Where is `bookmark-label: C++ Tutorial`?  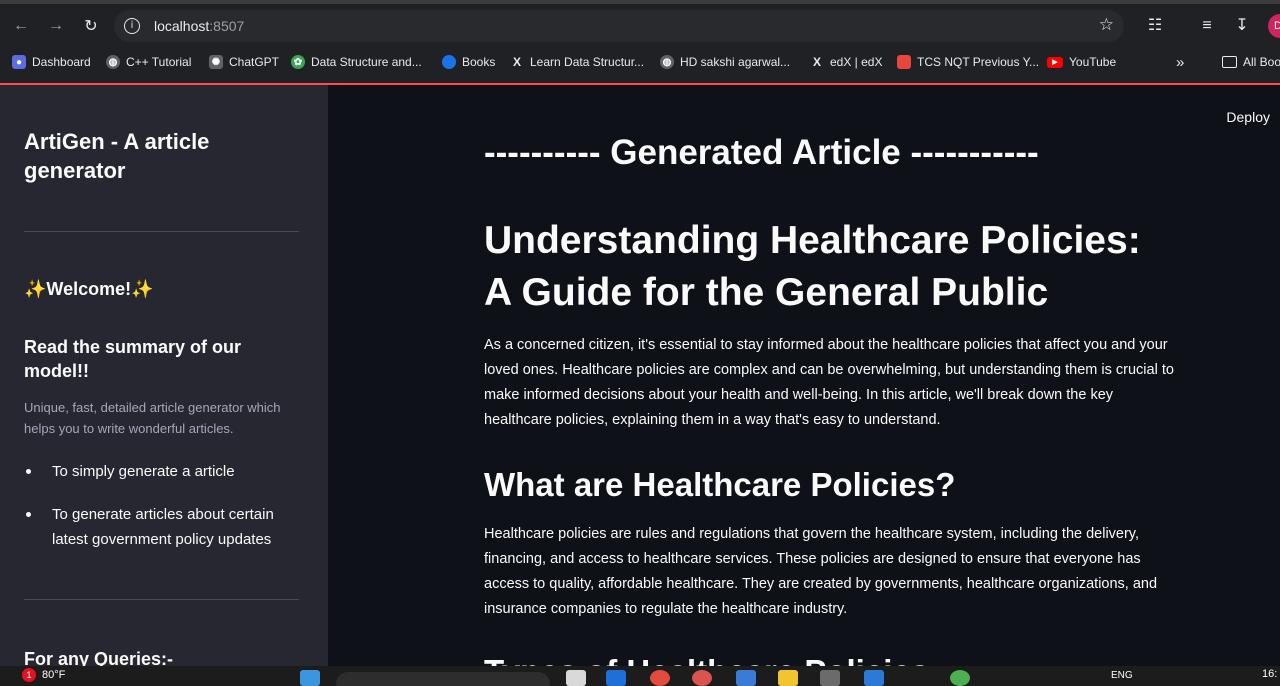
bookmark-label: C++ Tutorial is located at coordinates (159, 62).